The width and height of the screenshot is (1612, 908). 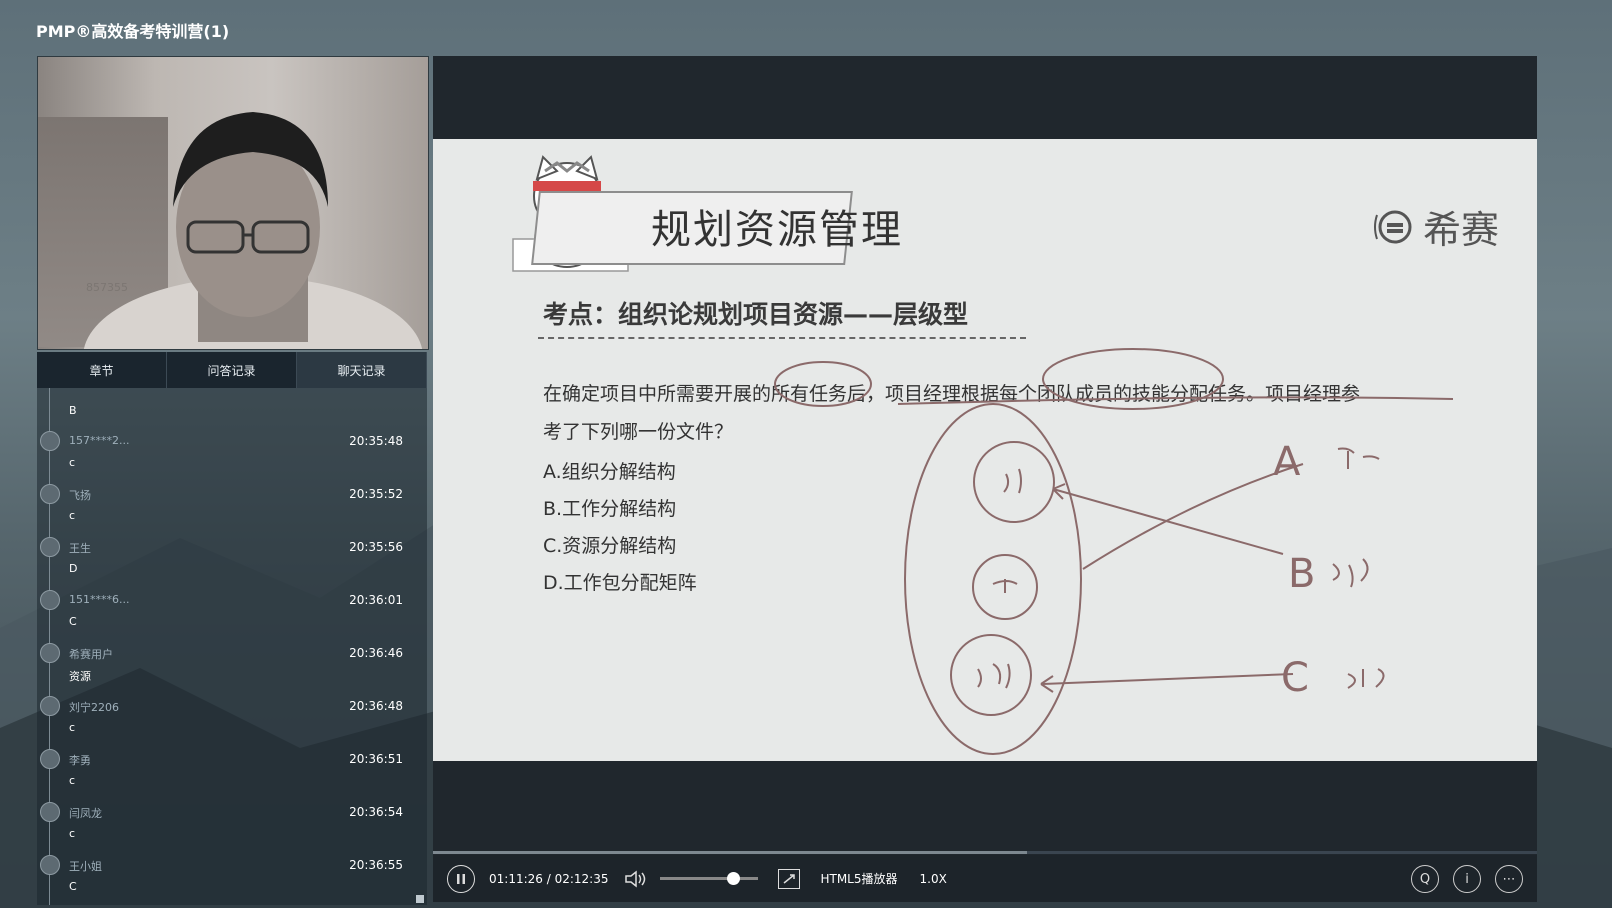 What do you see at coordinates (362, 370) in the screenshot?
I see `tab-chat-records: 聊天记录` at bounding box center [362, 370].